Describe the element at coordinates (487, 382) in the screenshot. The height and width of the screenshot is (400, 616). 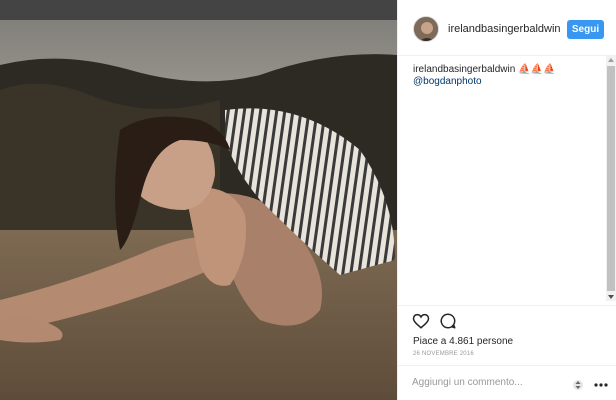
I see `comment-input` at that location.